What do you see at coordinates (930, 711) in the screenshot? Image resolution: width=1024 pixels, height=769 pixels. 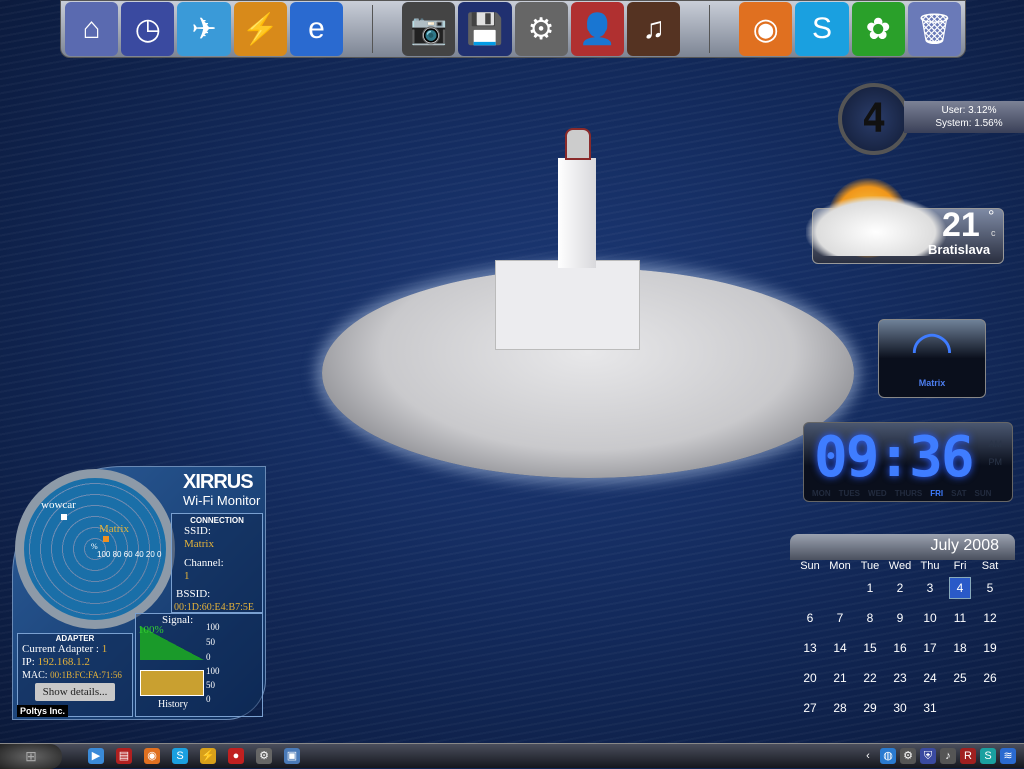 I see `calendar-day: 31` at bounding box center [930, 711].